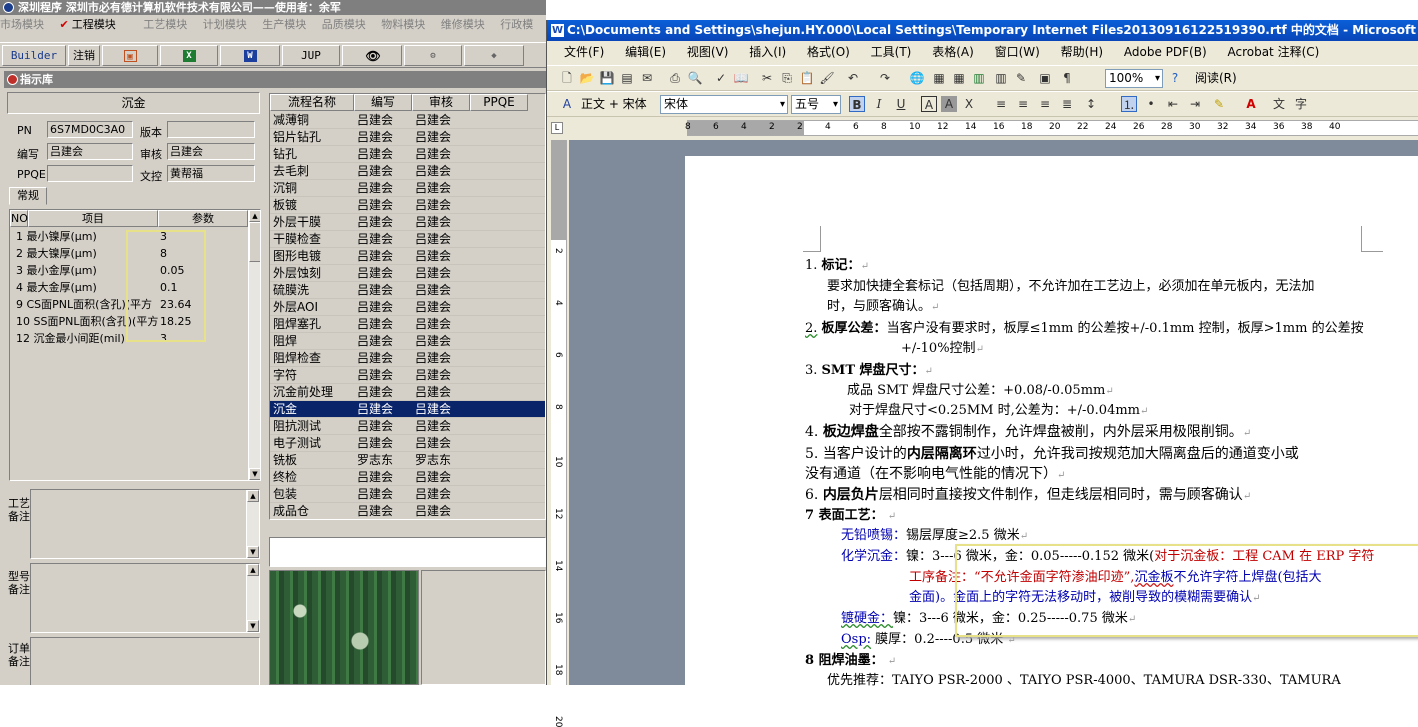  Describe the element at coordinates (165, 25) in the screenshot. I see `menu-process: 工艺模块` at that location.